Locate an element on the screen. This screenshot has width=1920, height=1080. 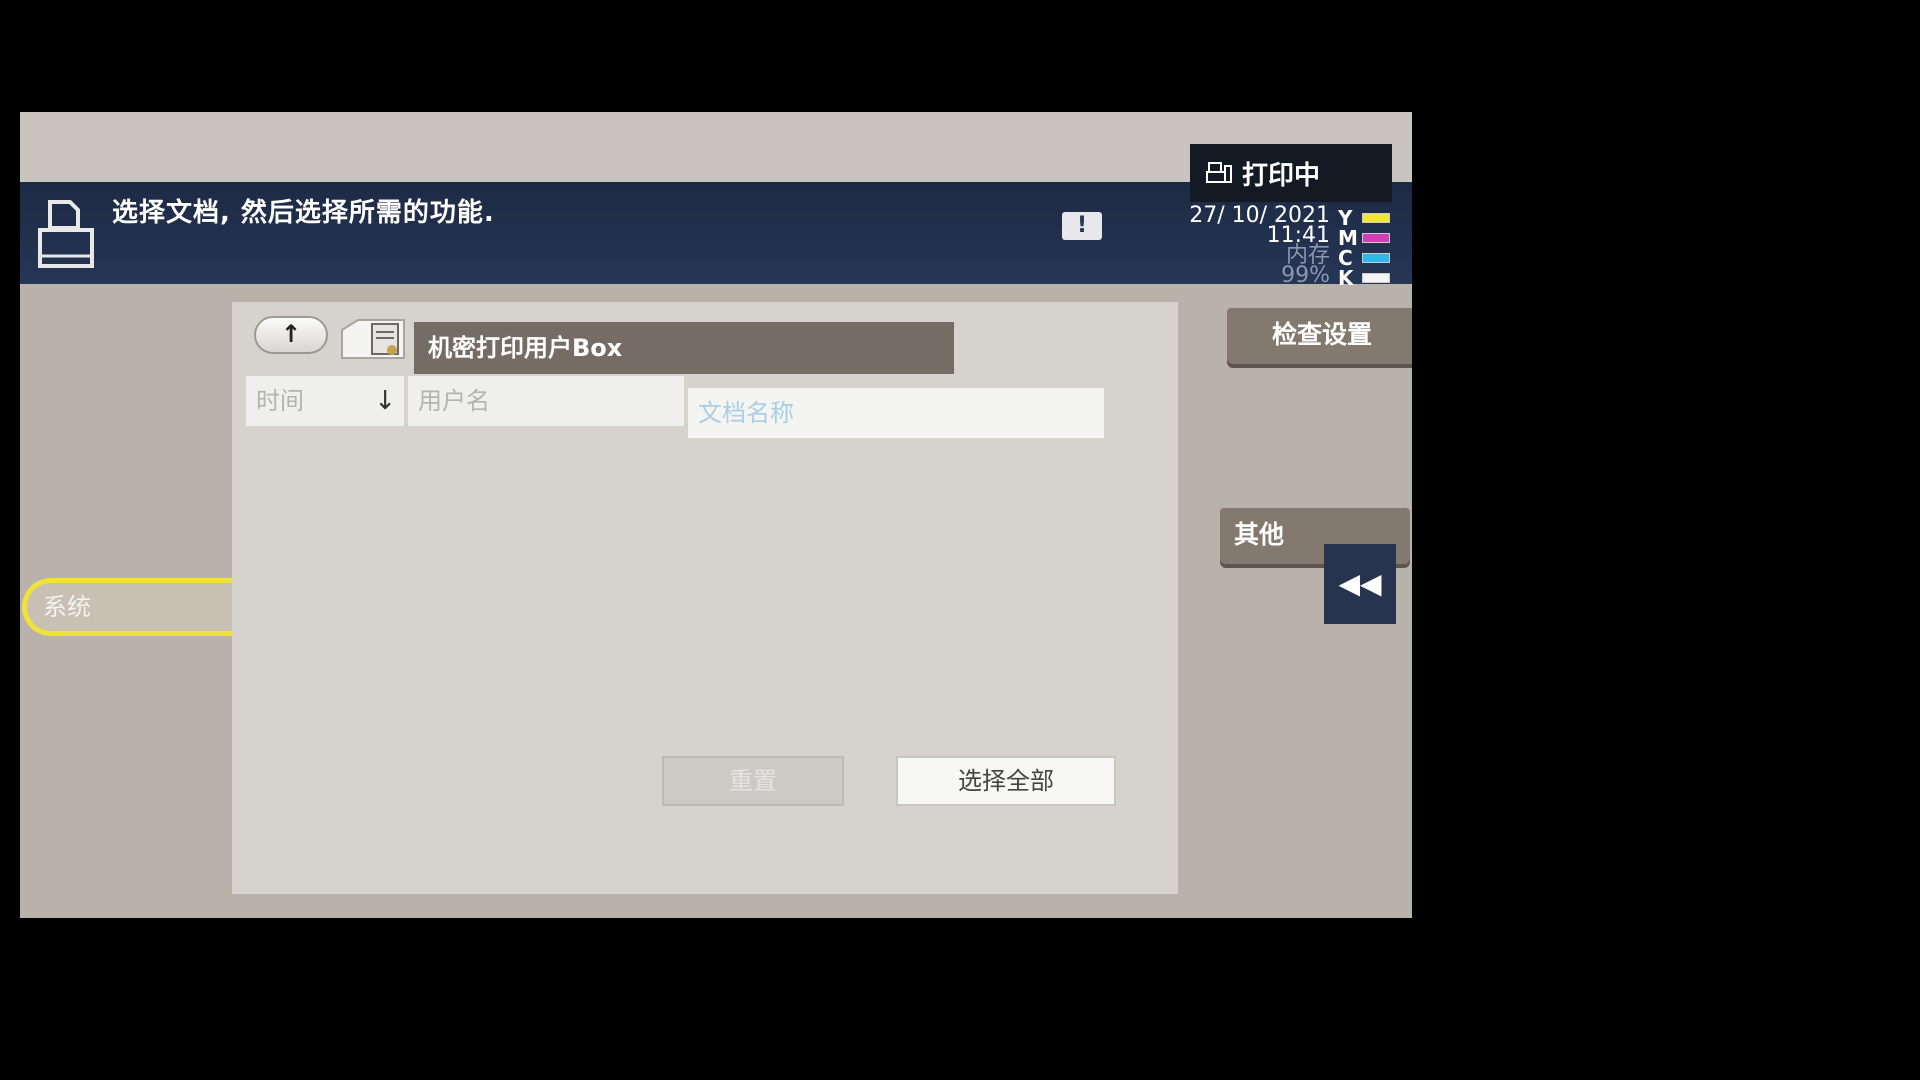
toner-row-y: Y is located at coordinates (1373, 218).